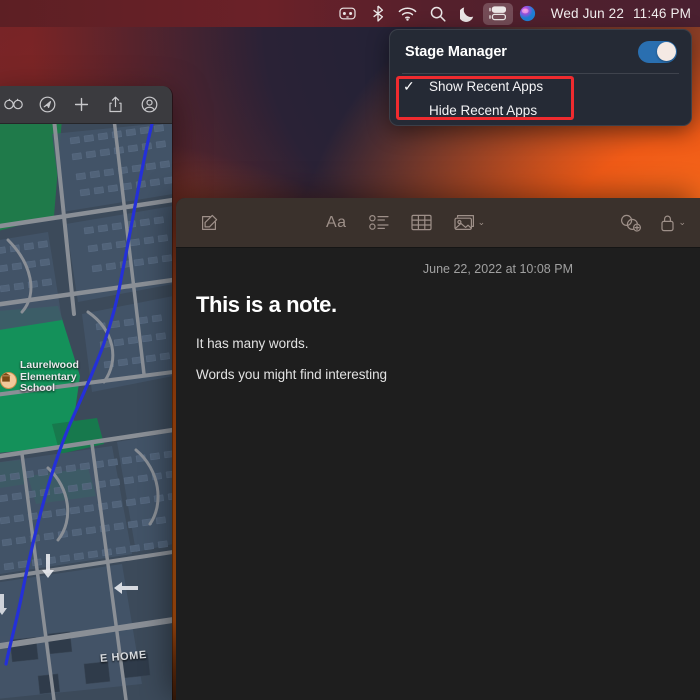  What do you see at coordinates (115, 105) in the screenshot?
I see `share-icon` at bounding box center [115, 105].